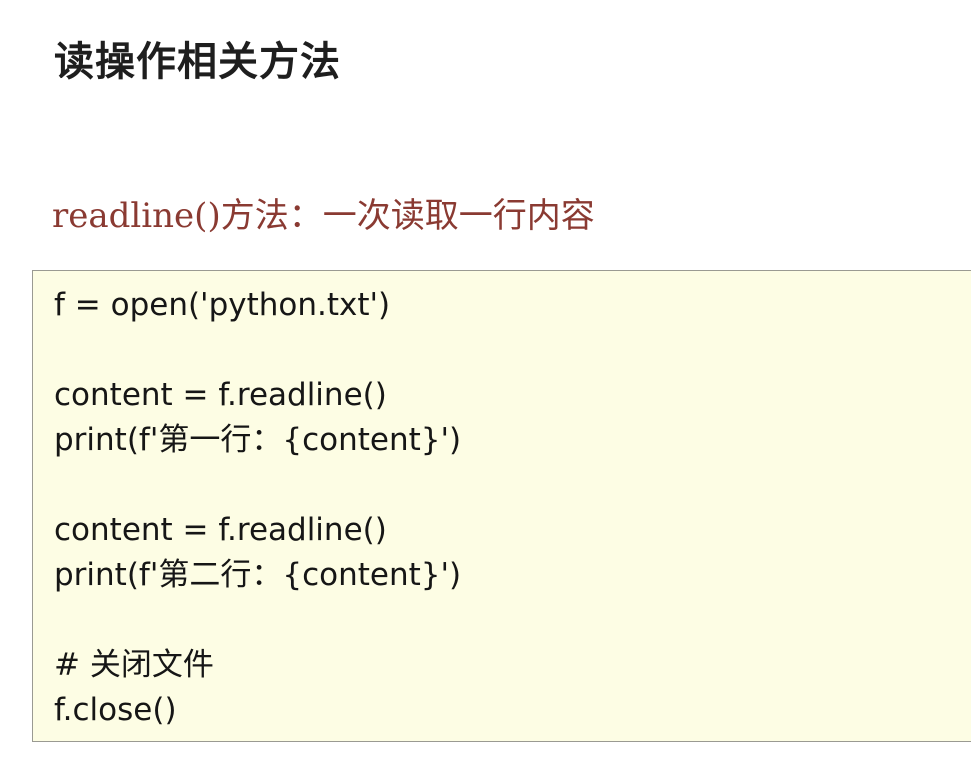  I want to click on method-subtitle: readline()方法：一次读取一行内容, so click(323, 216).